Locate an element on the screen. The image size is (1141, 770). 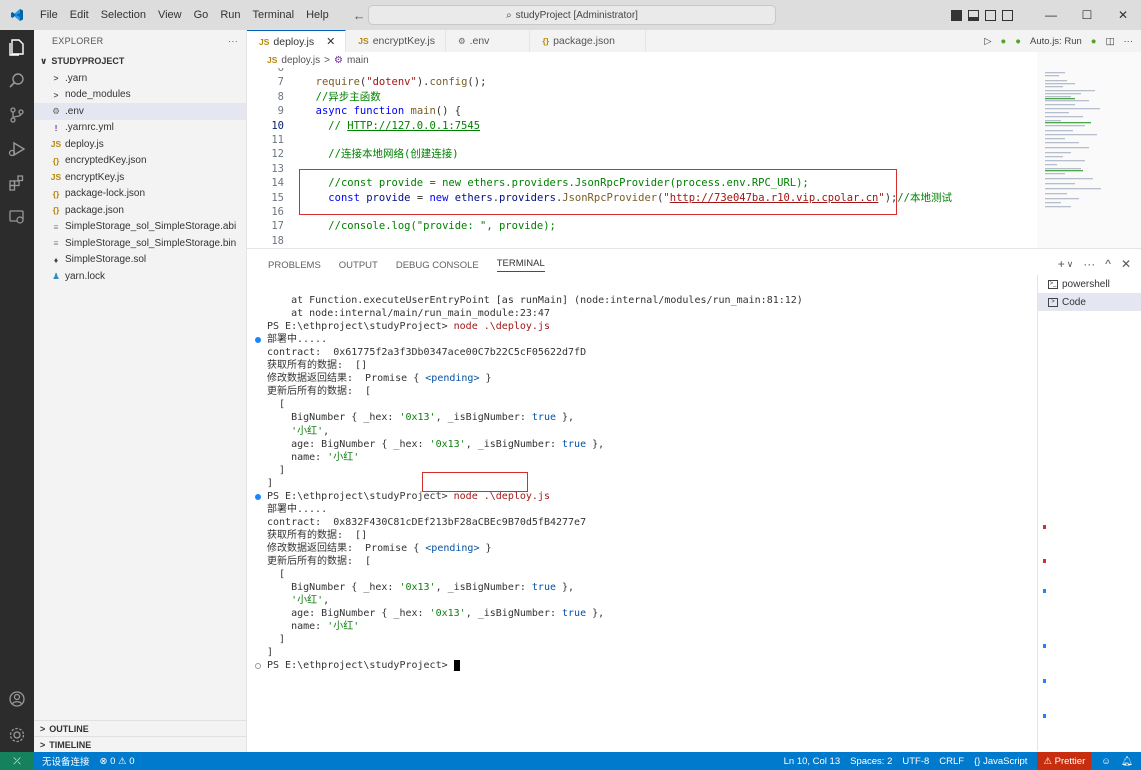
tree-item: ≡ SimpleStorage_sol_SimpleStorage.abi is located at coordinates (140, 227).